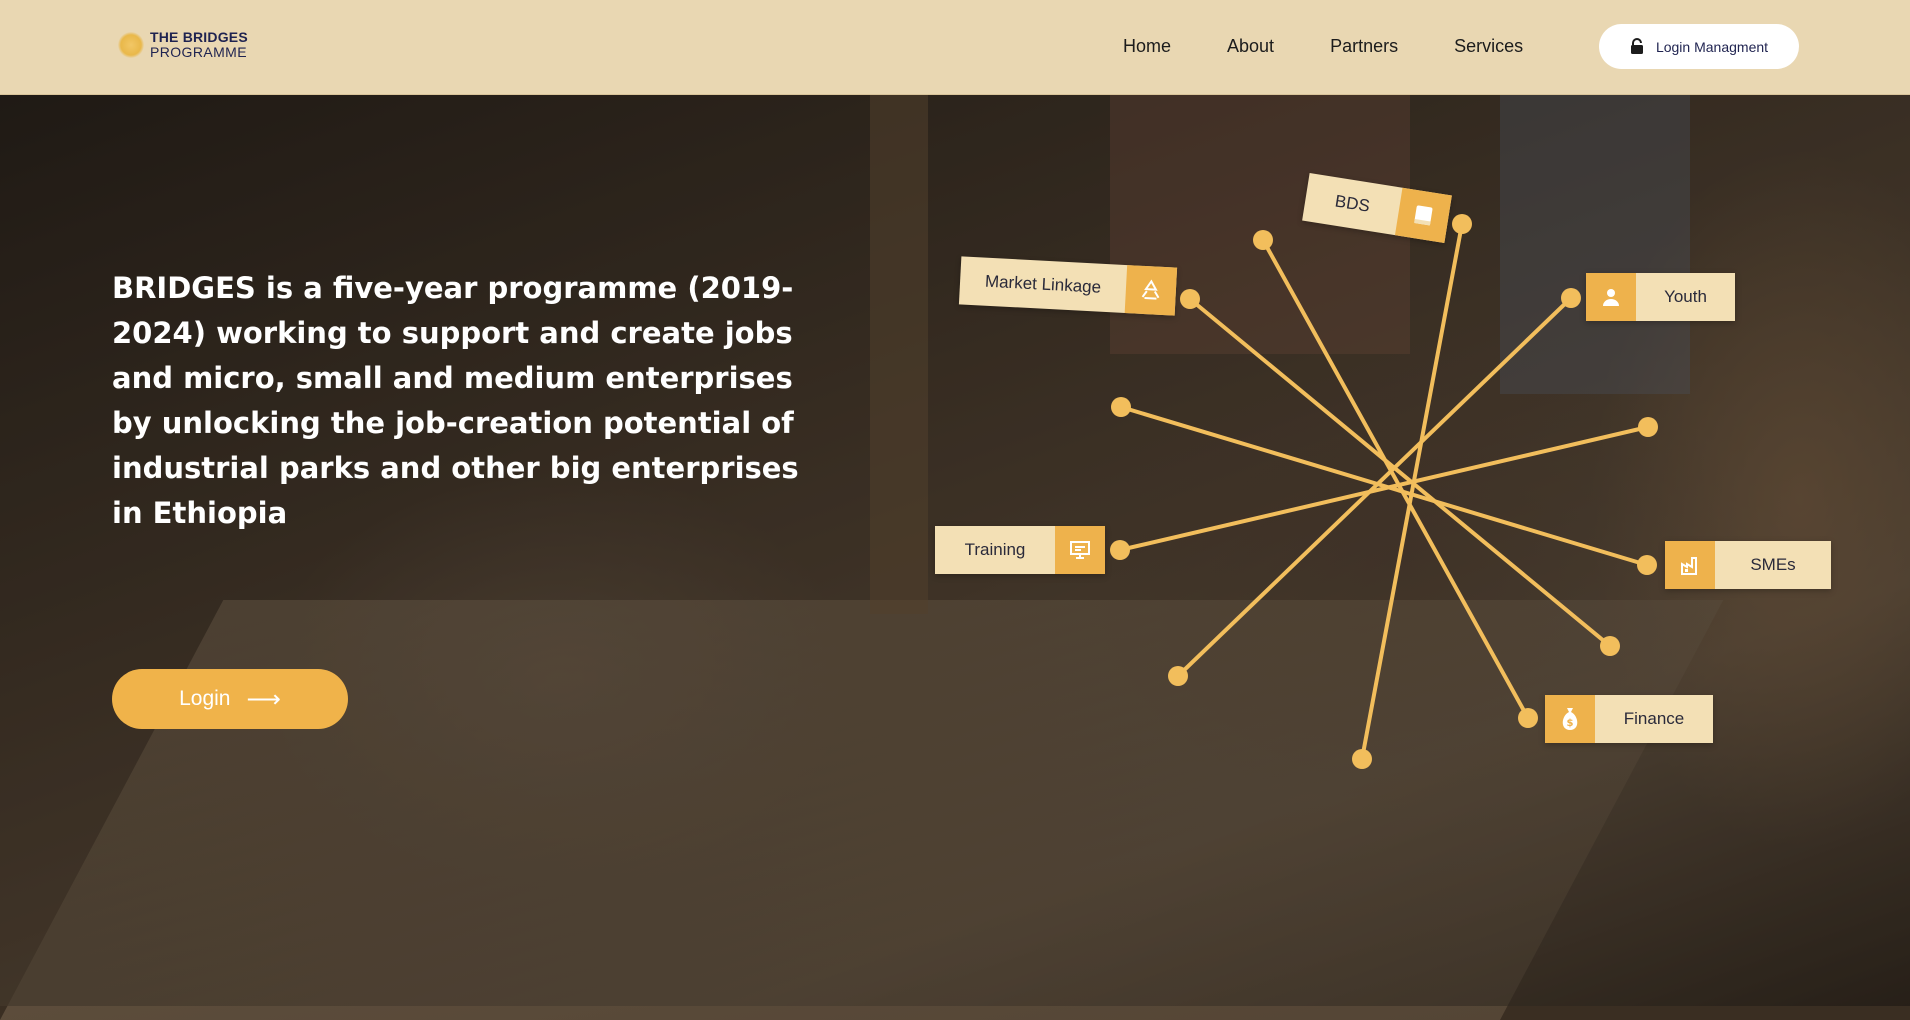 The width and height of the screenshot is (1910, 1020). I want to click on presentation-icon, so click(1080, 550).